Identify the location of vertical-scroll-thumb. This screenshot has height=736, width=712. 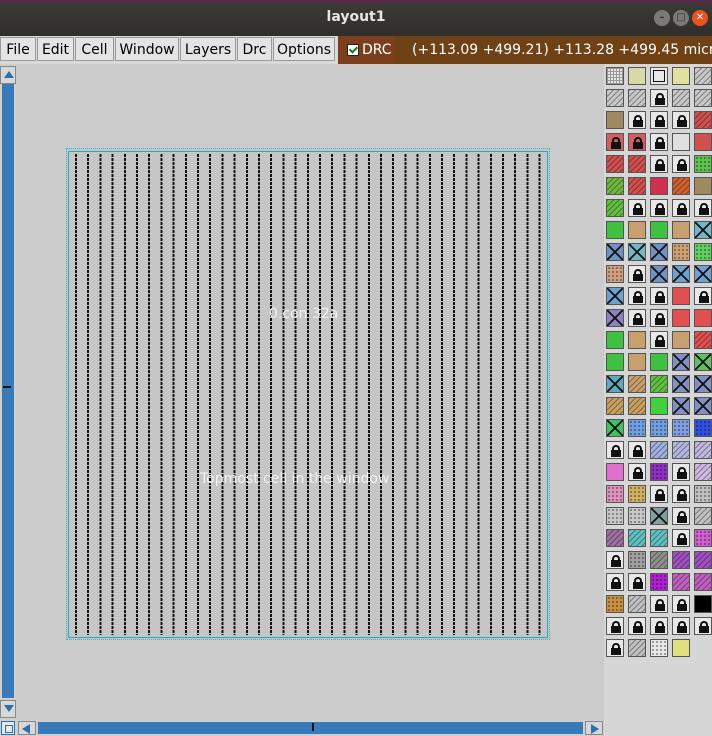
(8, 391).